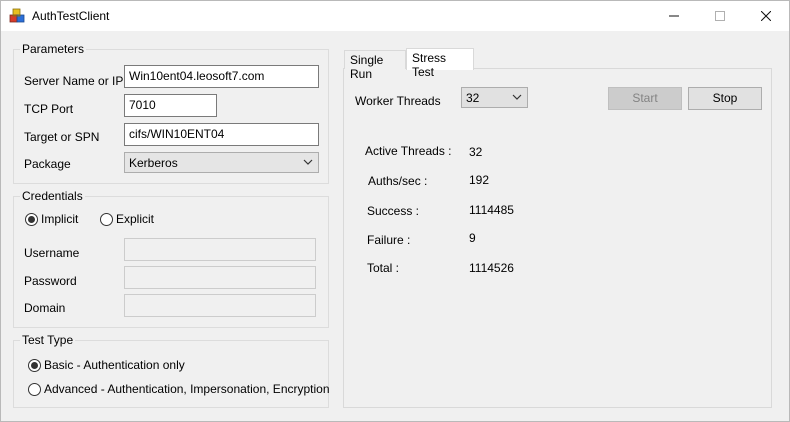  I want to click on test-type-group: Test Type, so click(171, 370).